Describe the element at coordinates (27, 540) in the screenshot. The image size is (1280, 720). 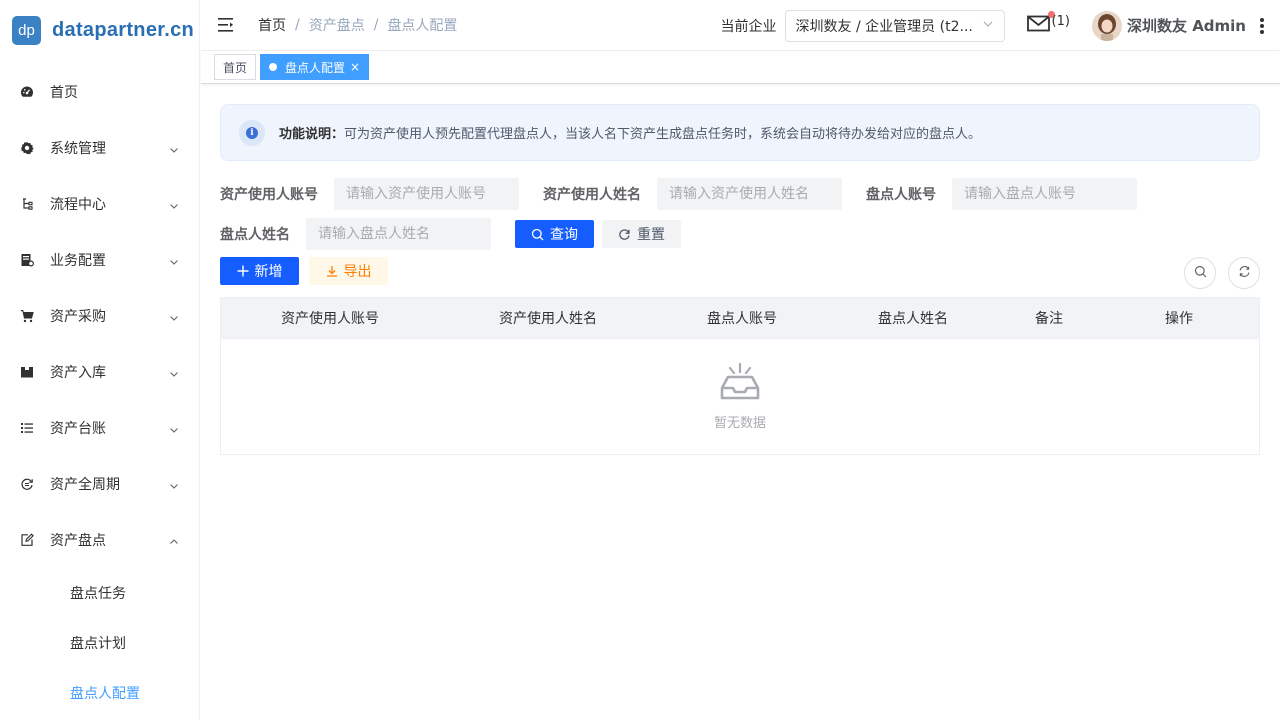
I see `edit-icon` at that location.